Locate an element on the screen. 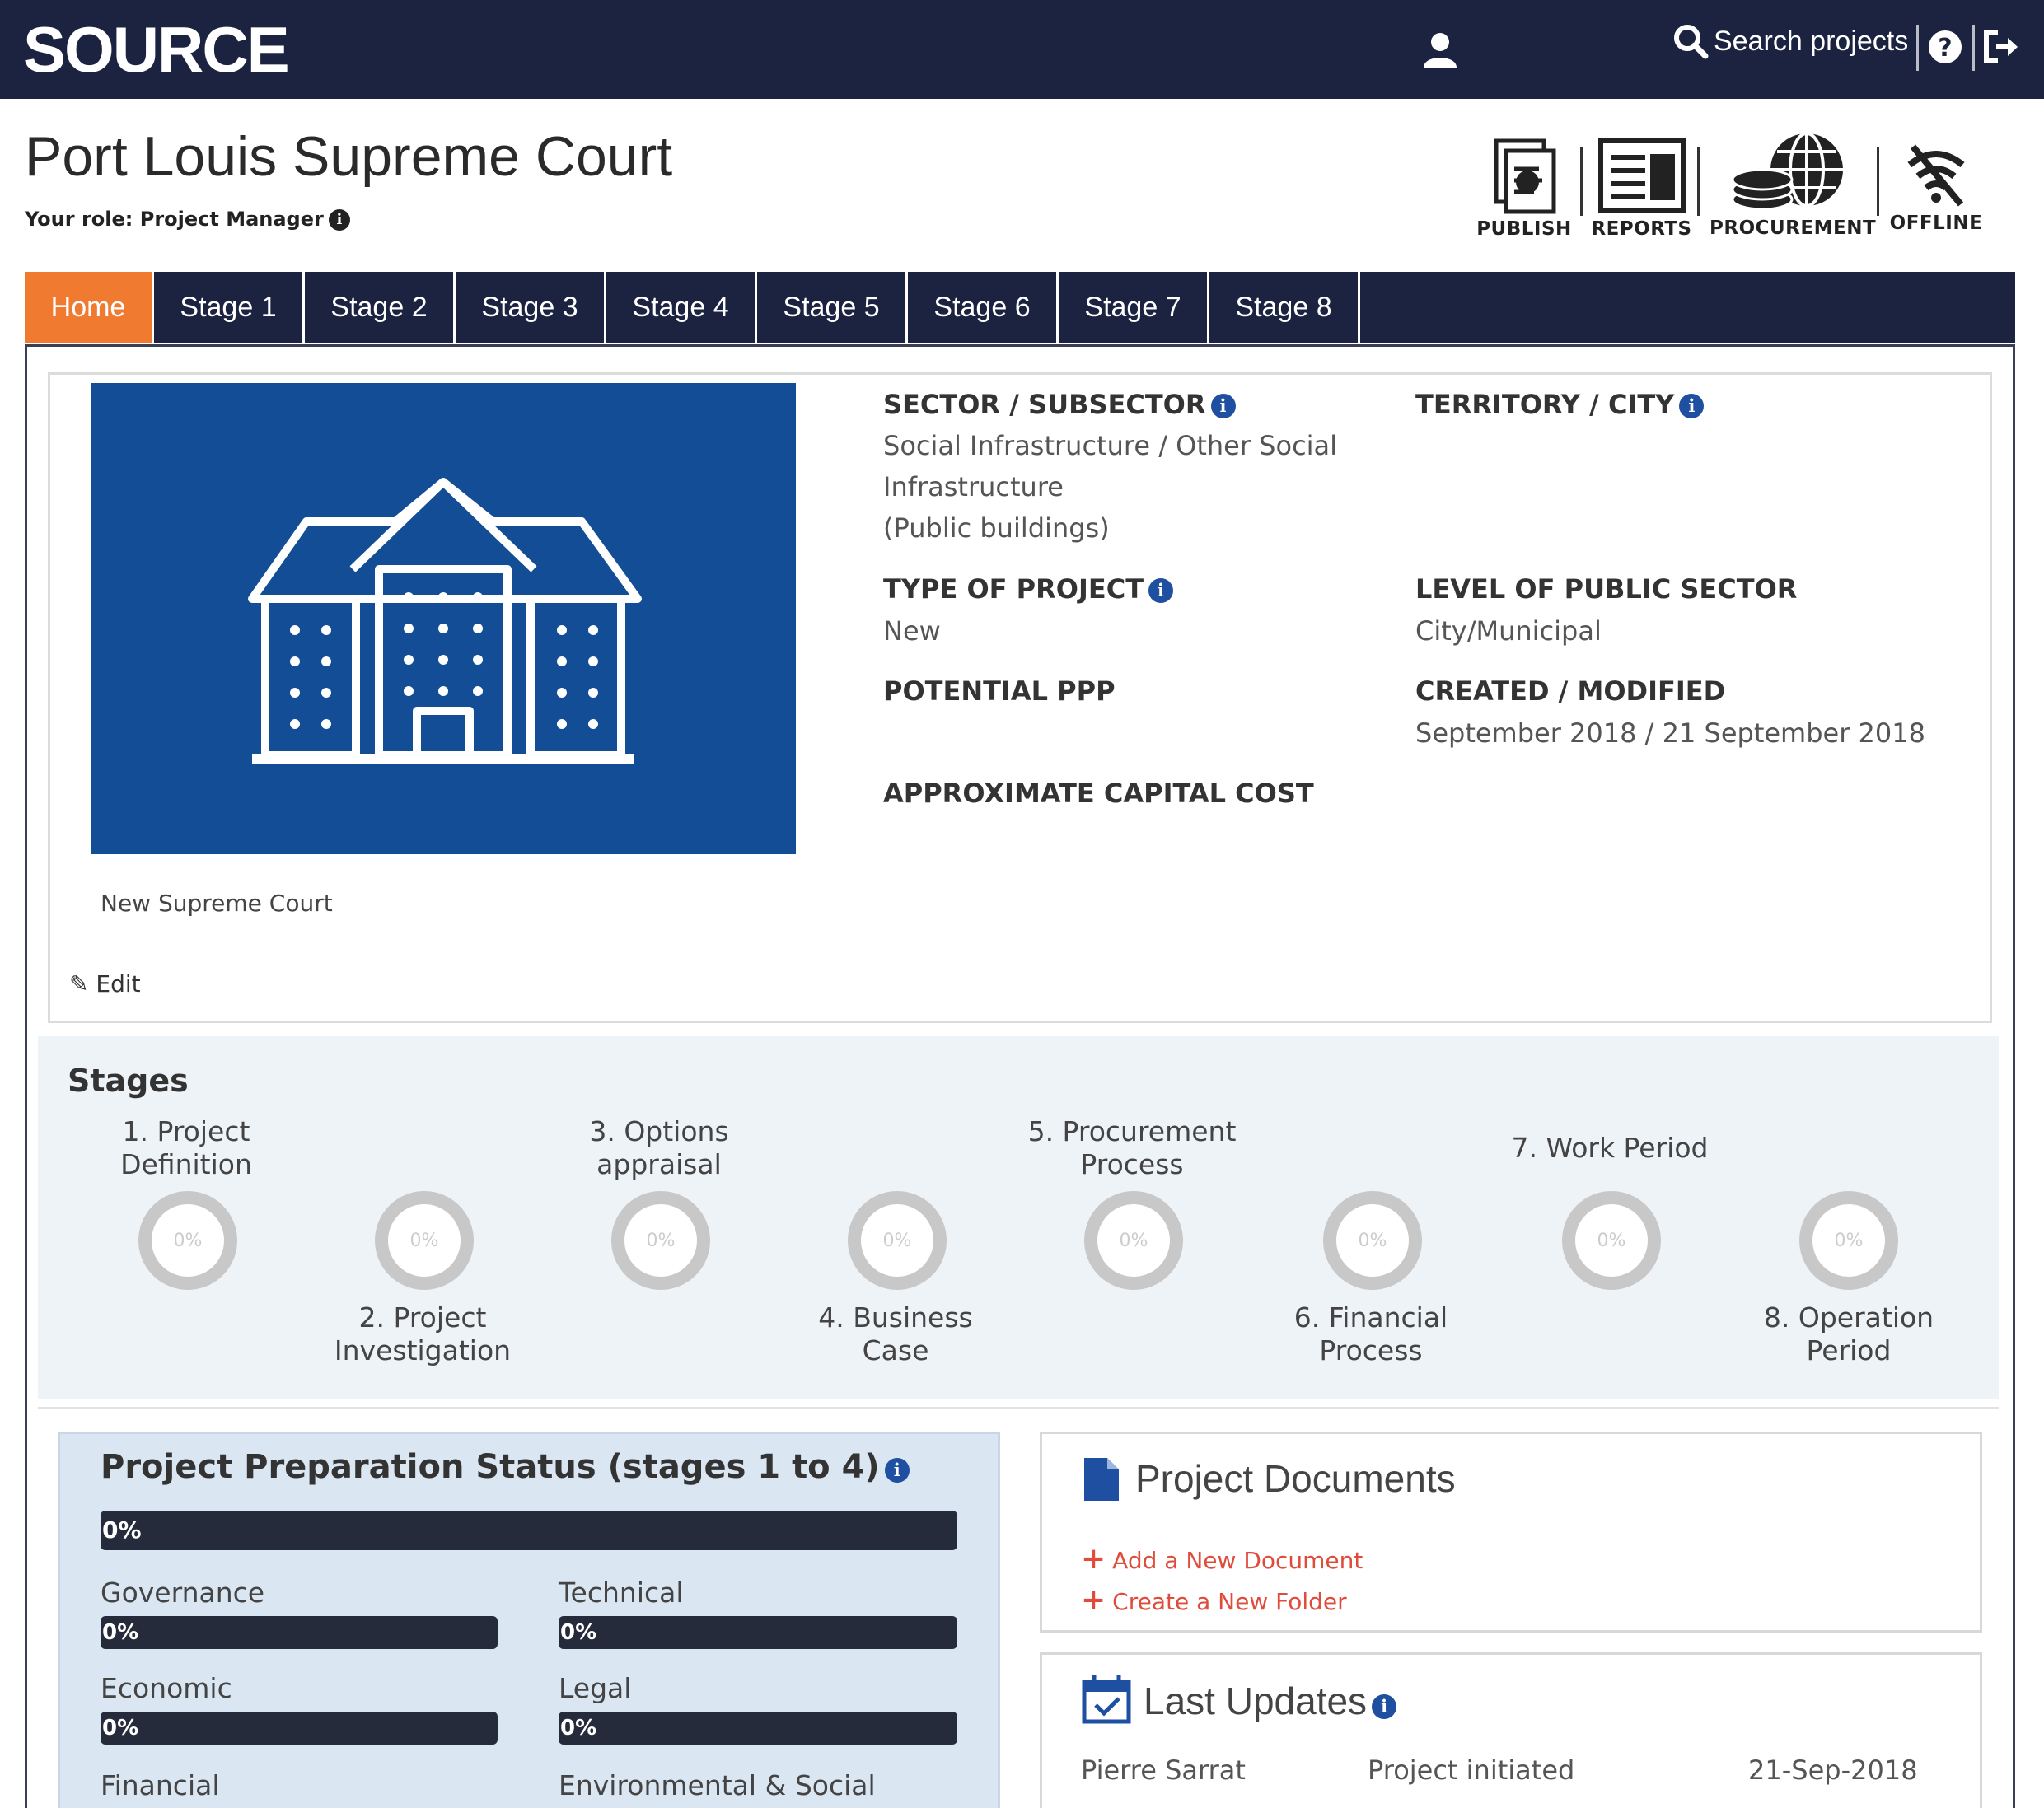  reports-button: REPORTS is located at coordinates (1641, 188).